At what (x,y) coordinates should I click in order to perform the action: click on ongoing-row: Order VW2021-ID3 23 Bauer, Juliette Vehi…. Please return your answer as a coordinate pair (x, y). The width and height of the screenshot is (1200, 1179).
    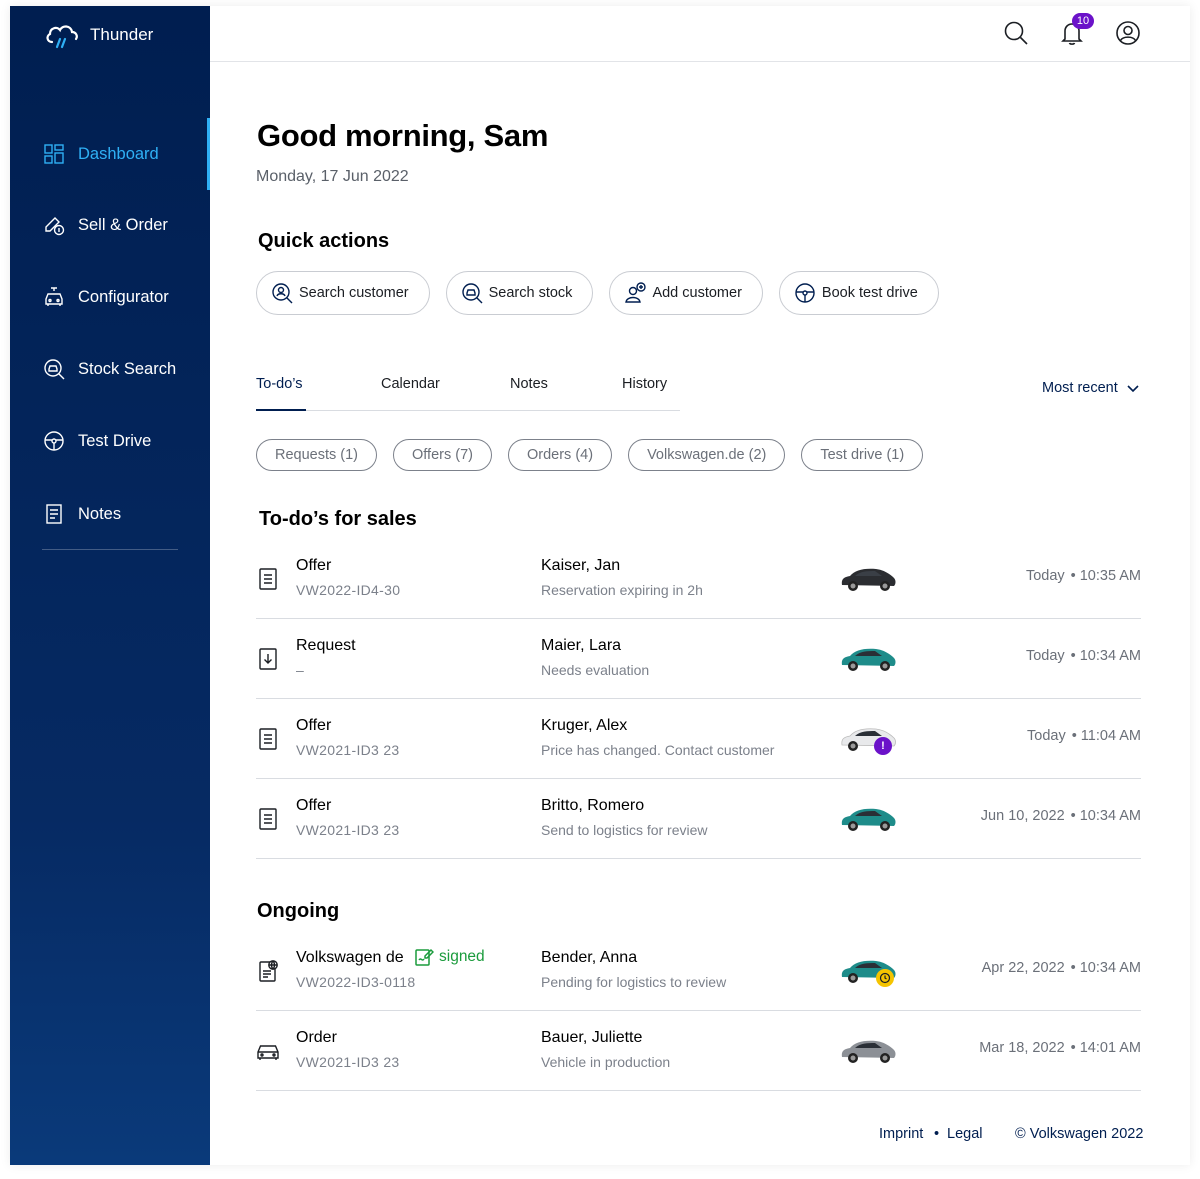
    Looking at the image, I should click on (698, 1051).